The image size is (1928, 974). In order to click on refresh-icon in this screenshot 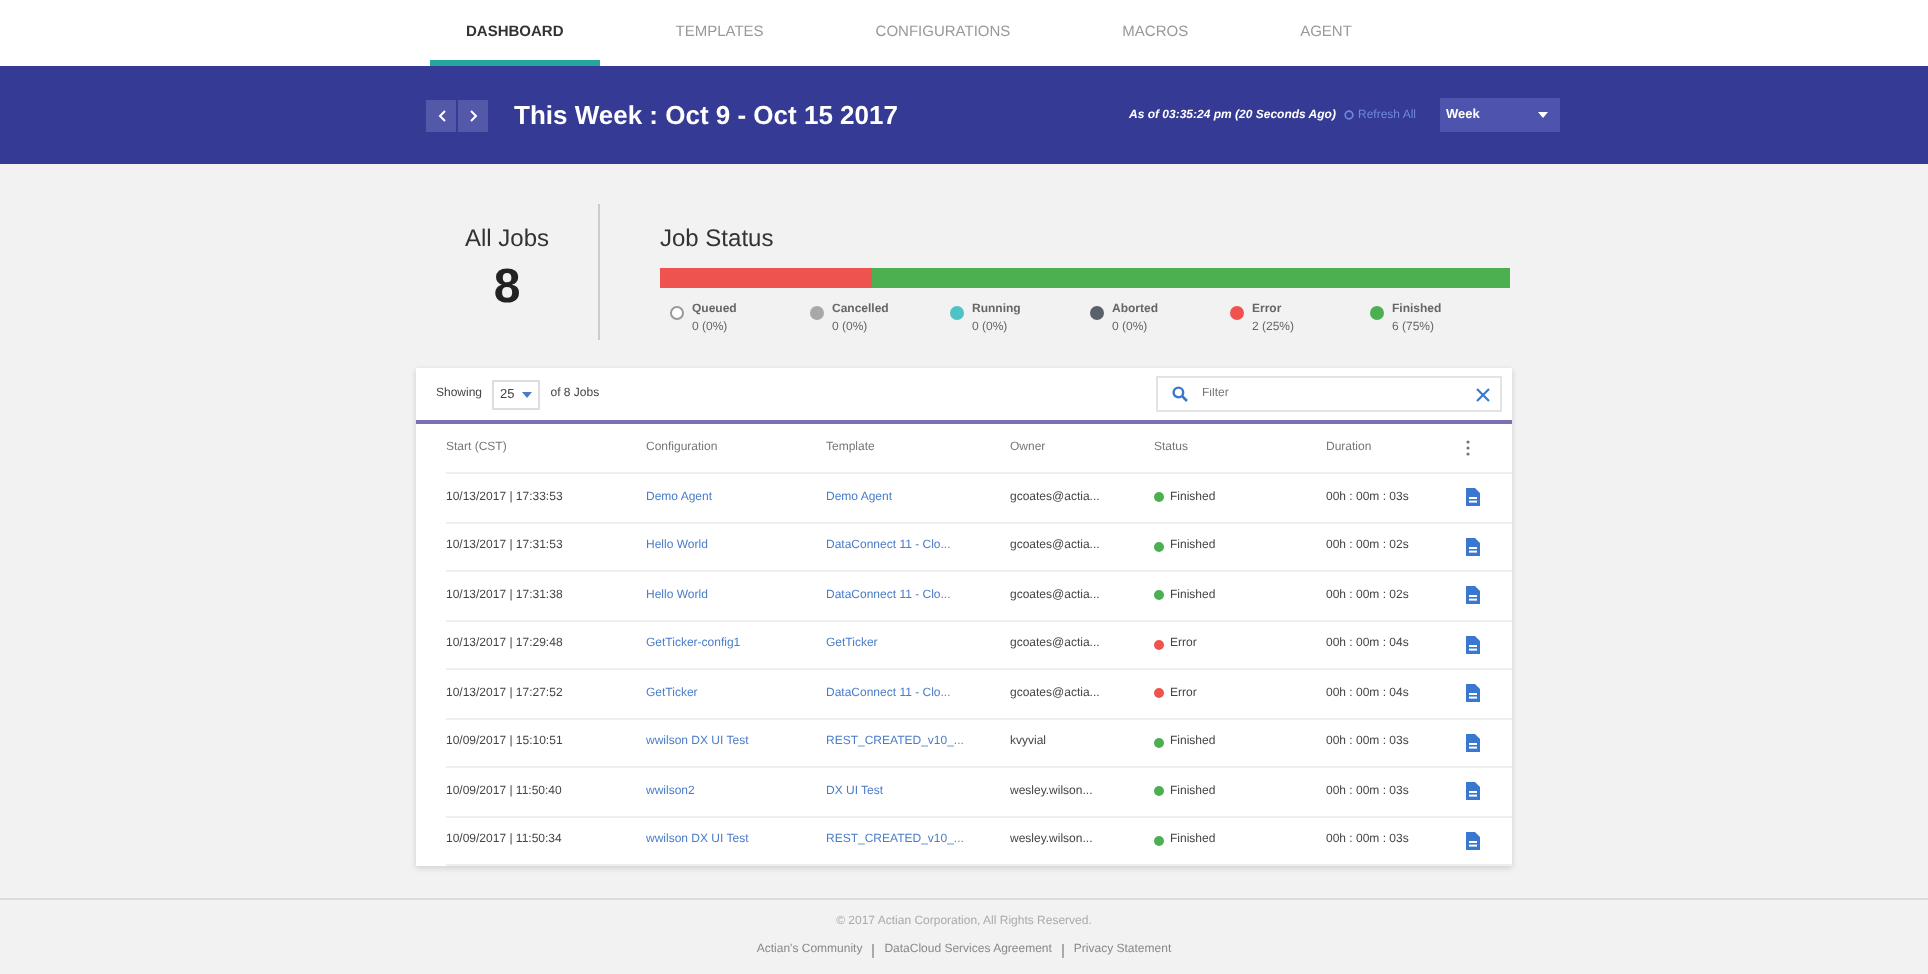, I will do `click(1348, 115)`.